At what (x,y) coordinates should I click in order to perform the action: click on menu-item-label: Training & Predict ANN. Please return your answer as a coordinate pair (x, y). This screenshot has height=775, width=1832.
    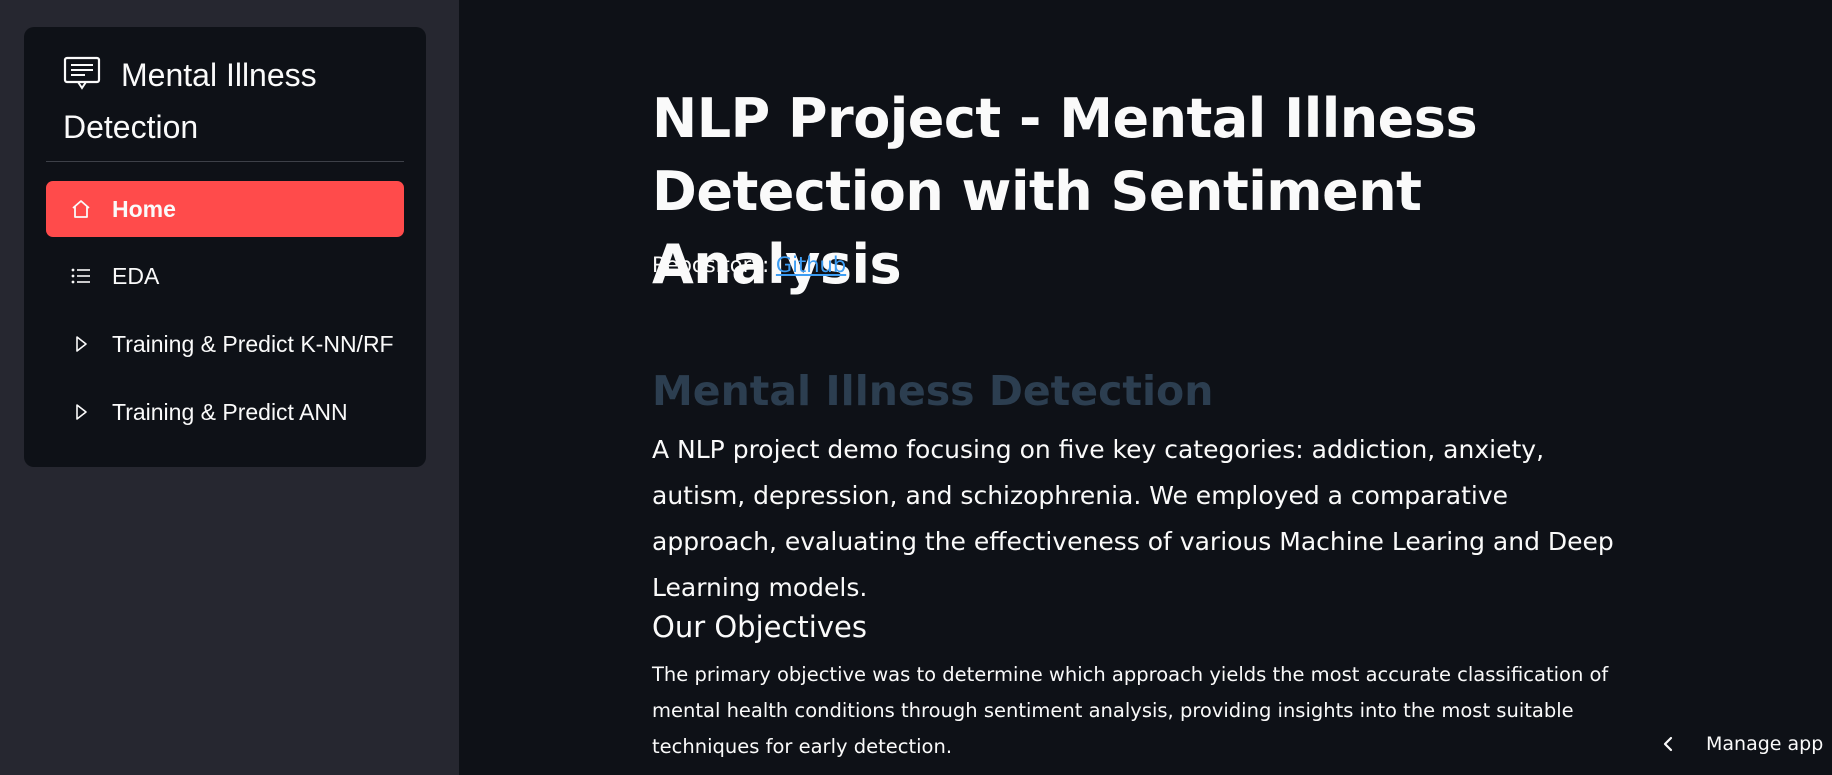
    Looking at the image, I should click on (230, 411).